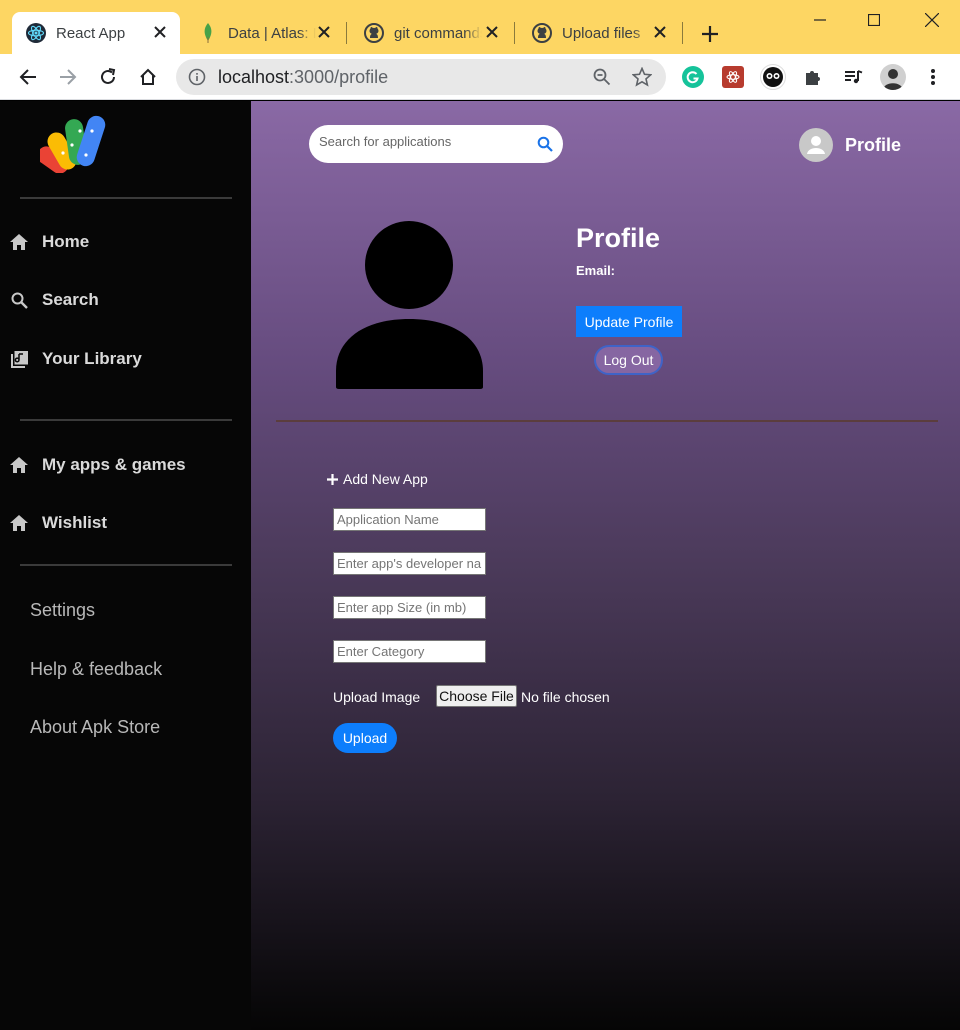  What do you see at coordinates (476, 696) in the screenshot?
I see `choose-file-button: Choose File` at bounding box center [476, 696].